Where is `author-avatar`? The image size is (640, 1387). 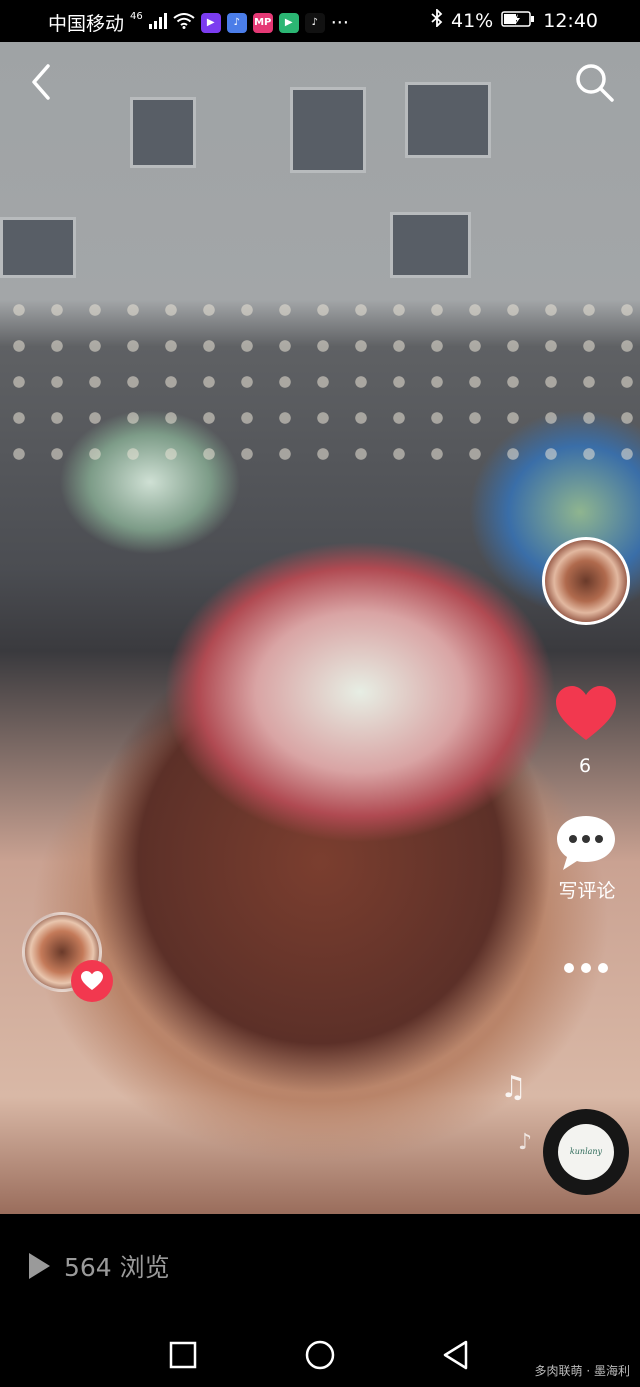
author-avatar is located at coordinates (586, 581).